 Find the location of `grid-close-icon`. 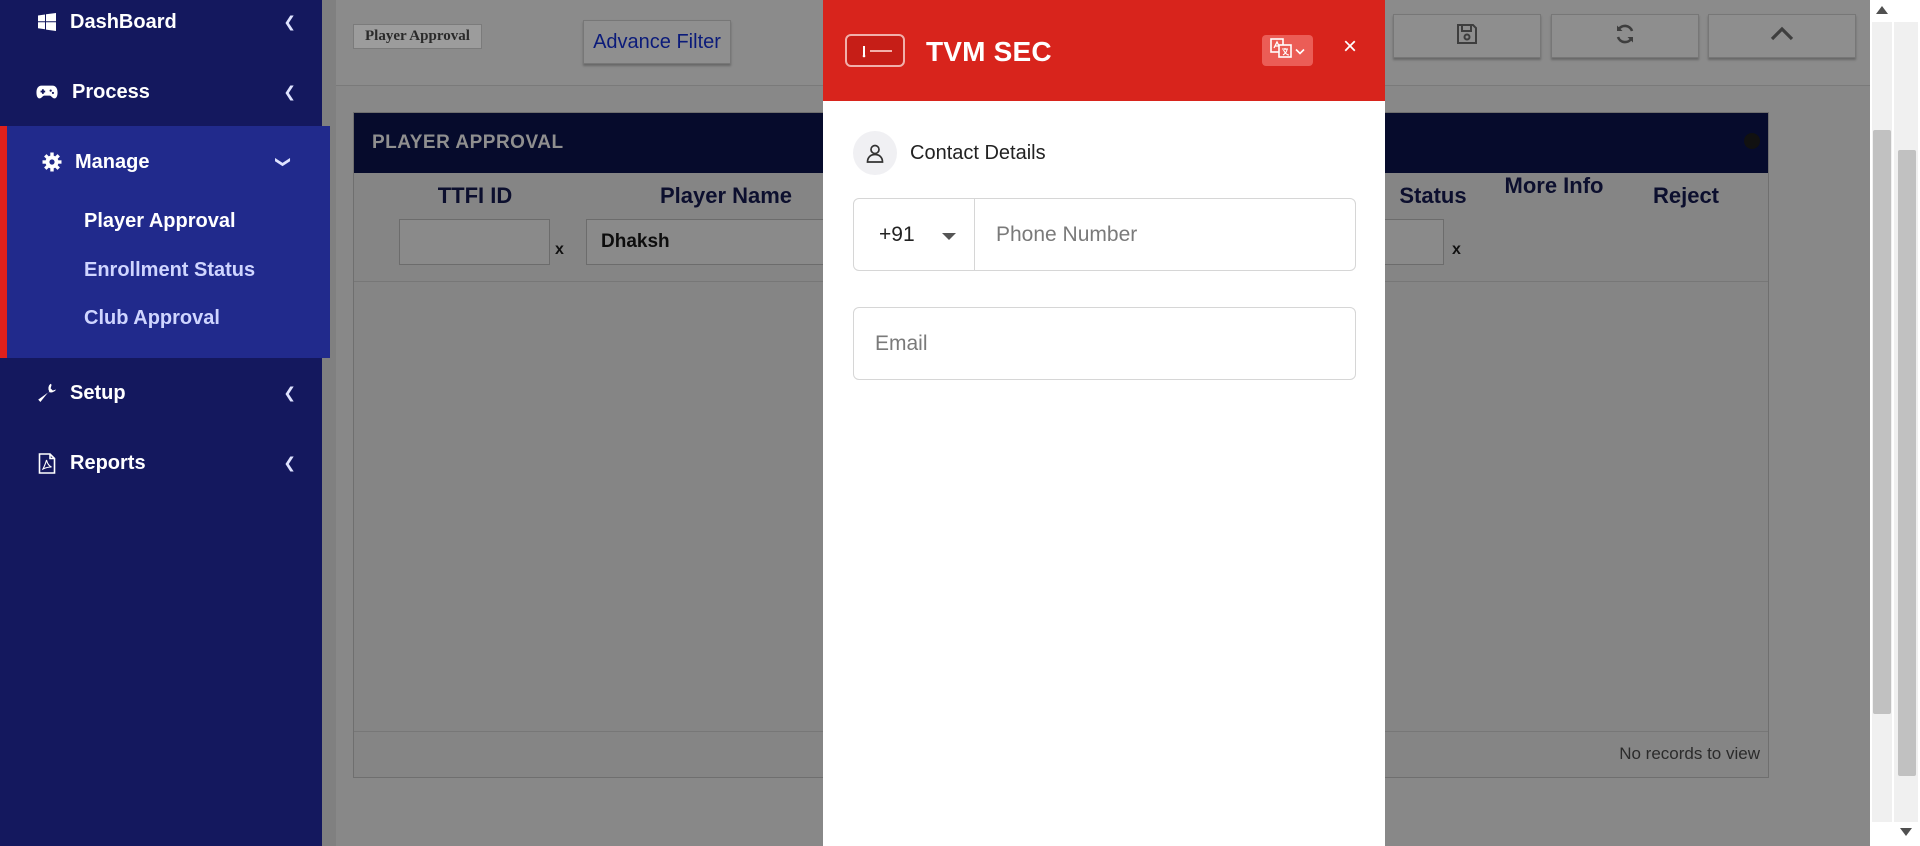

grid-close-icon is located at coordinates (1752, 141).